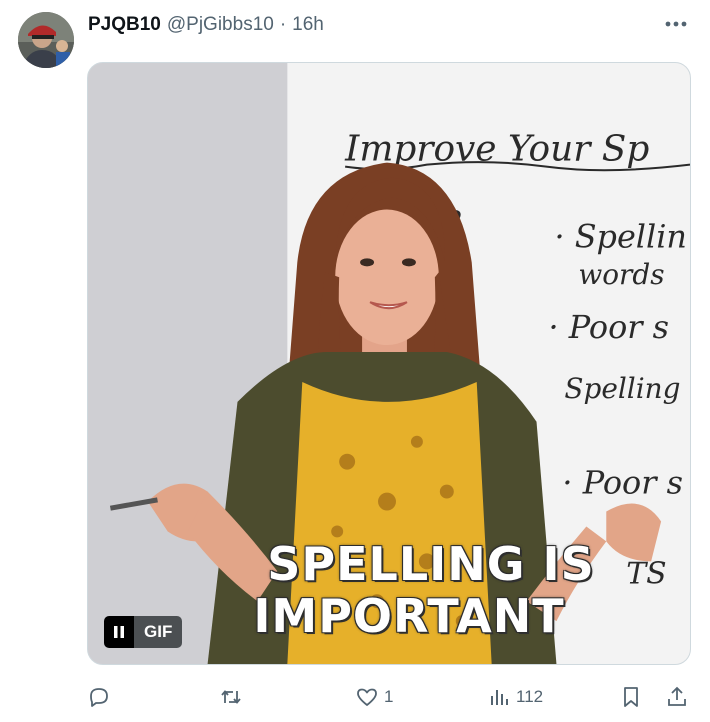  Describe the element at coordinates (620, 236) in the screenshot. I see `wb-line1: · Spellin` at that location.